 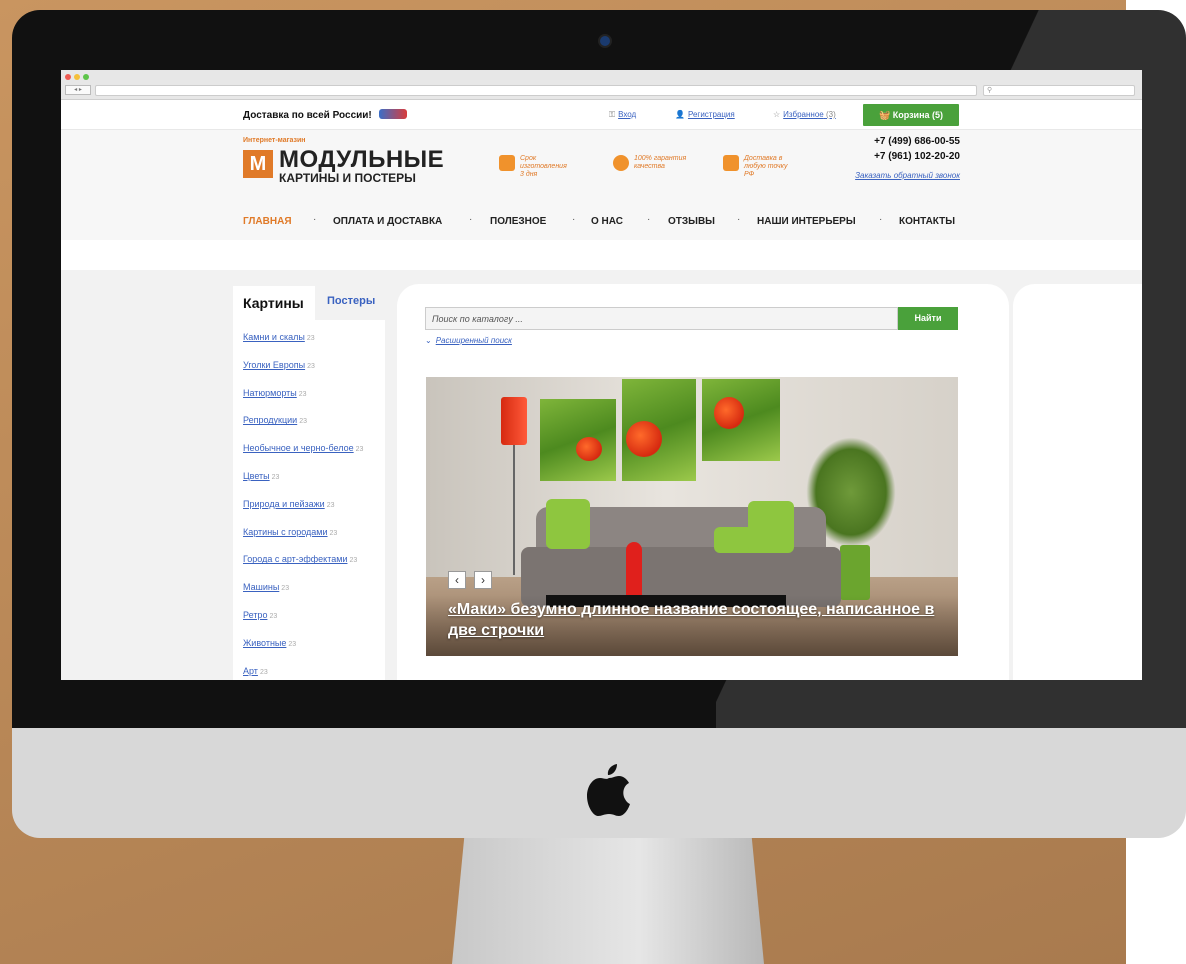 I want to click on logo-title: МОДУЛЬНЫЕ, so click(x=361, y=160).